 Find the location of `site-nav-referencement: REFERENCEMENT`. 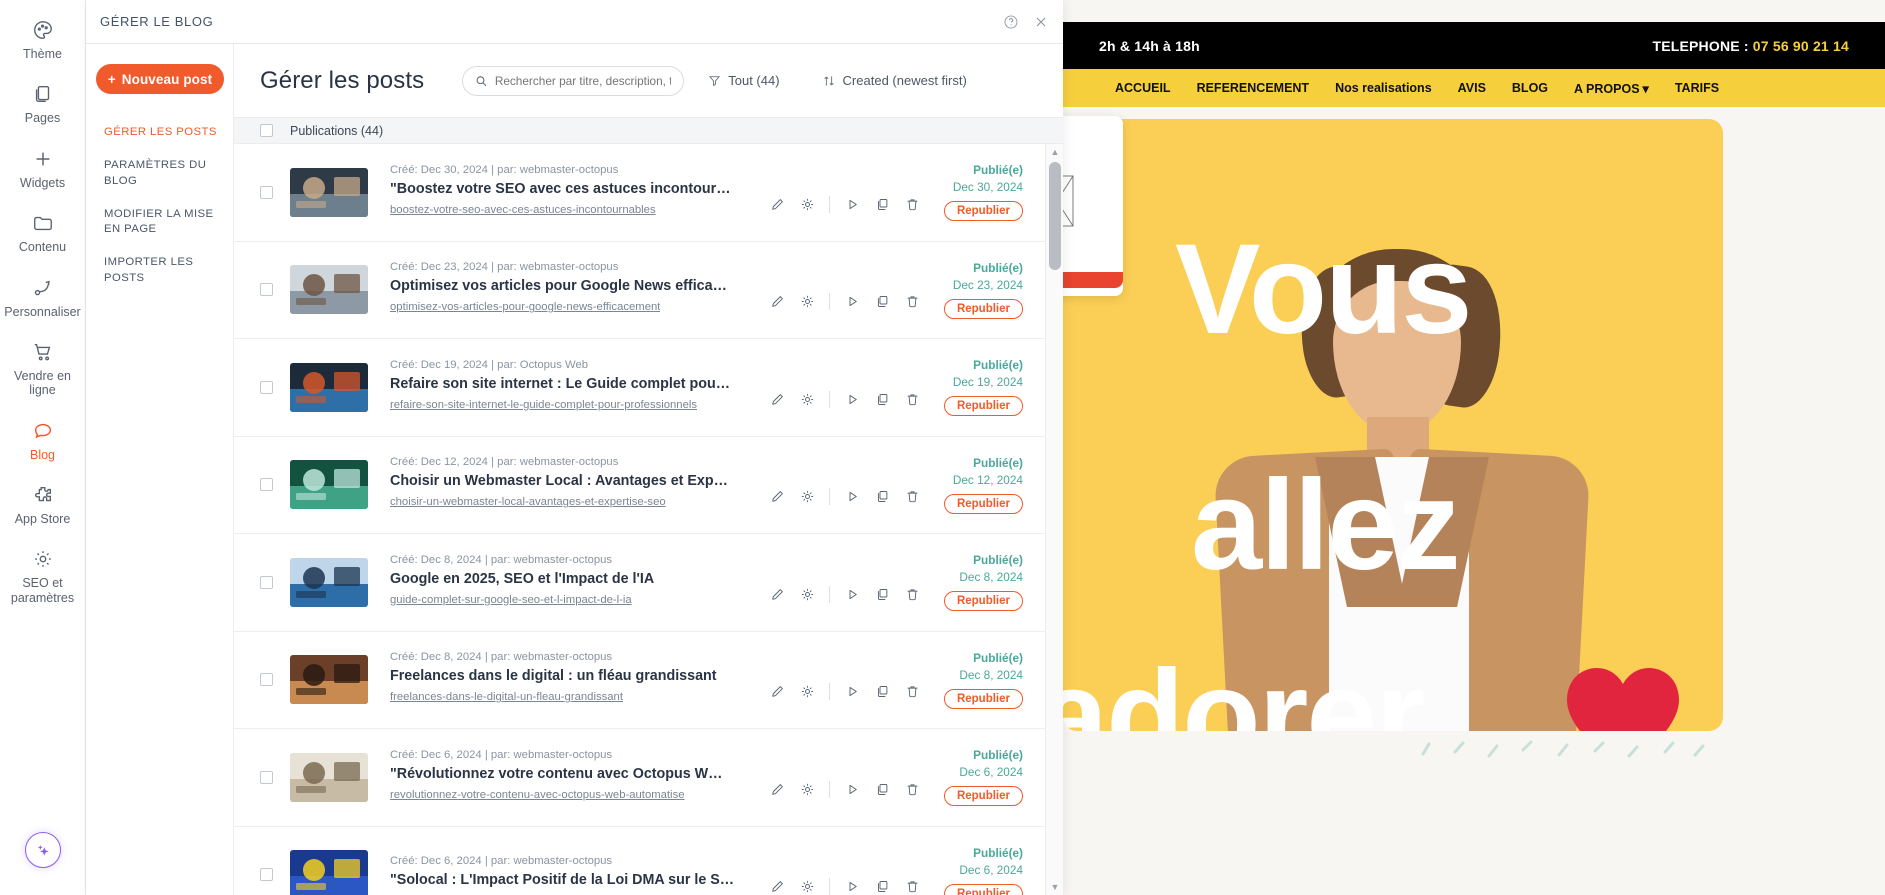

site-nav-referencement: REFERENCEMENT is located at coordinates (1253, 88).